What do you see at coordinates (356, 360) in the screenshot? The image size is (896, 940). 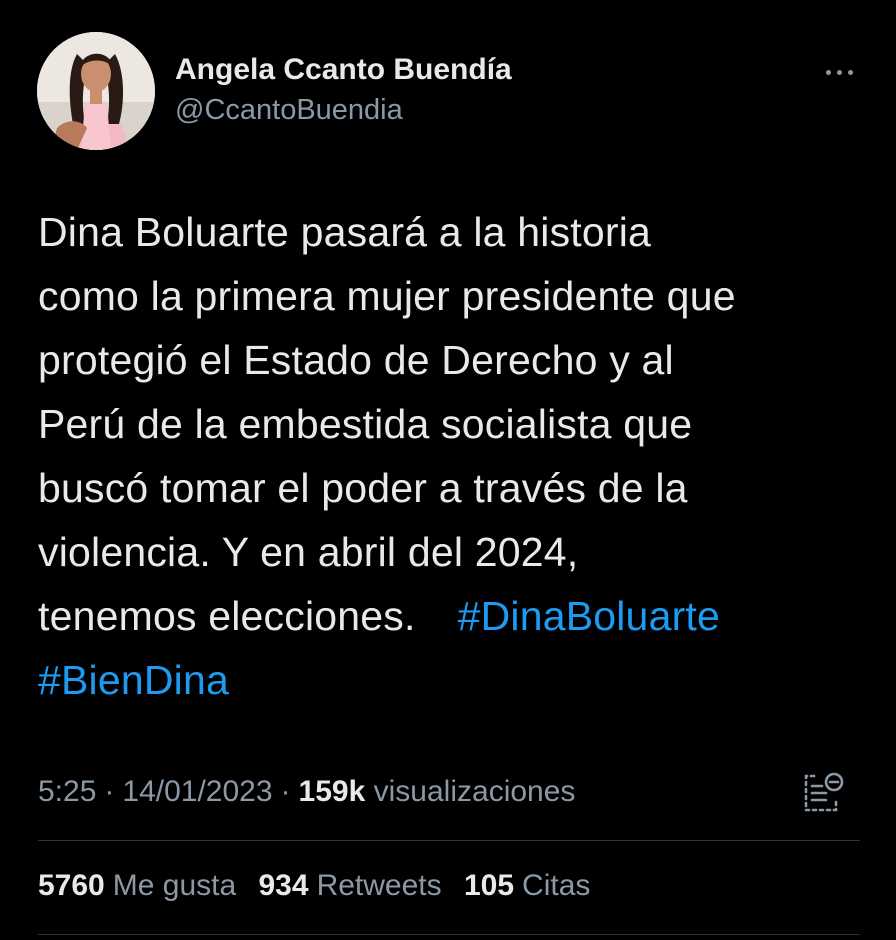 I see `tweet-text-line: protegió el Estado de Derecho y al` at bounding box center [356, 360].